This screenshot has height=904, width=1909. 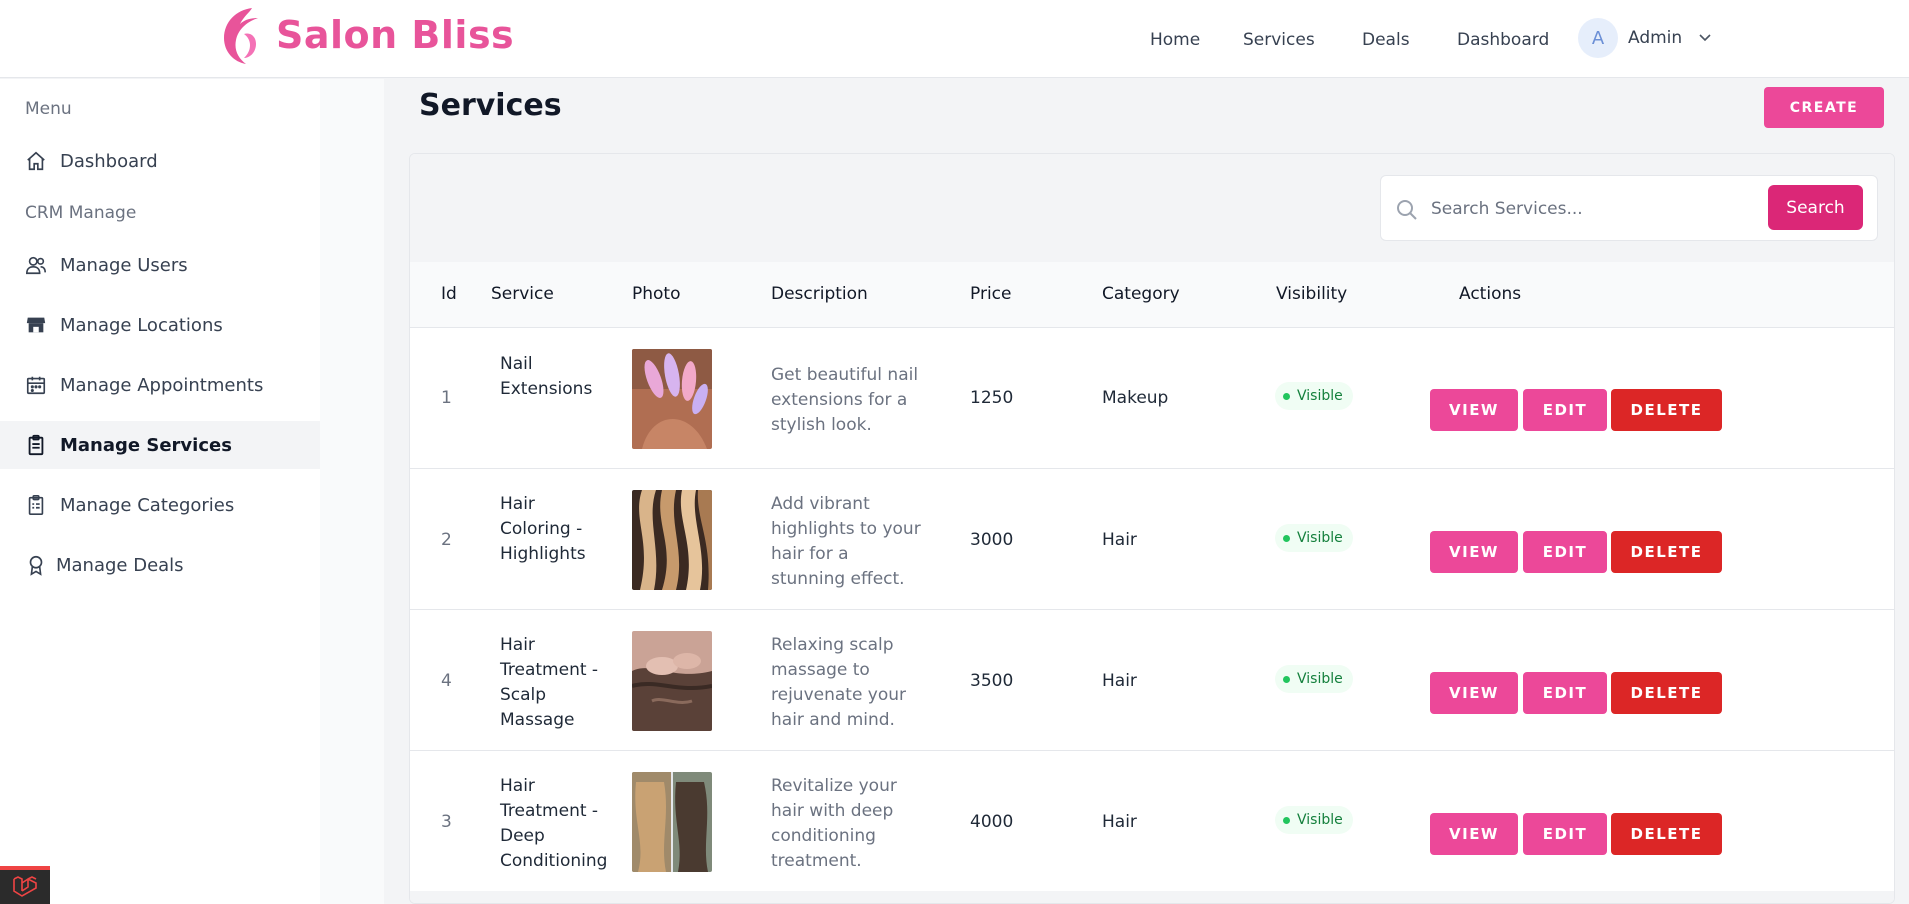 What do you see at coordinates (672, 822) in the screenshot?
I see `deep-conditioning-photo` at bounding box center [672, 822].